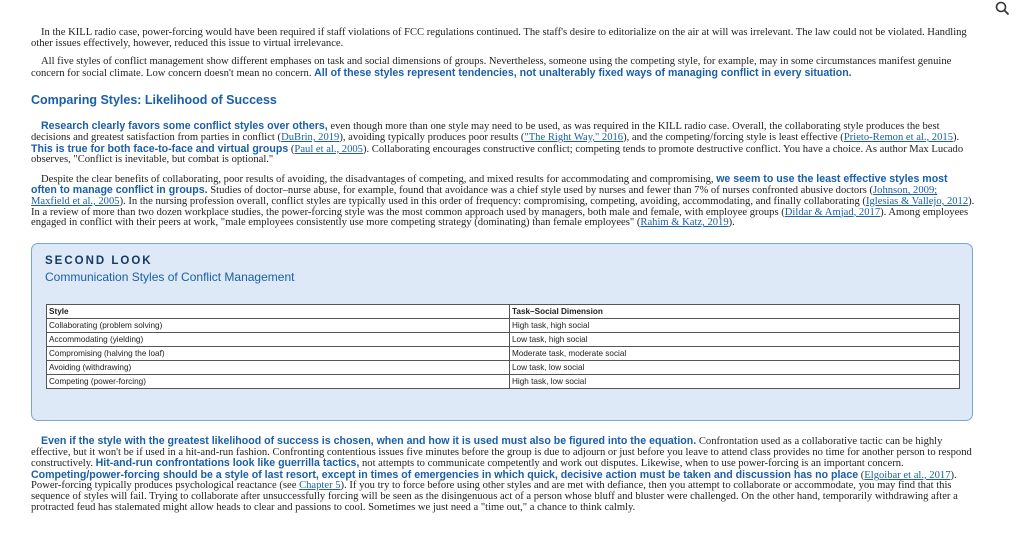 The height and width of the screenshot is (539, 1024). What do you see at coordinates (278, 353) in the screenshot?
I see `table-cell: Compromising (halving the loaf)` at bounding box center [278, 353].